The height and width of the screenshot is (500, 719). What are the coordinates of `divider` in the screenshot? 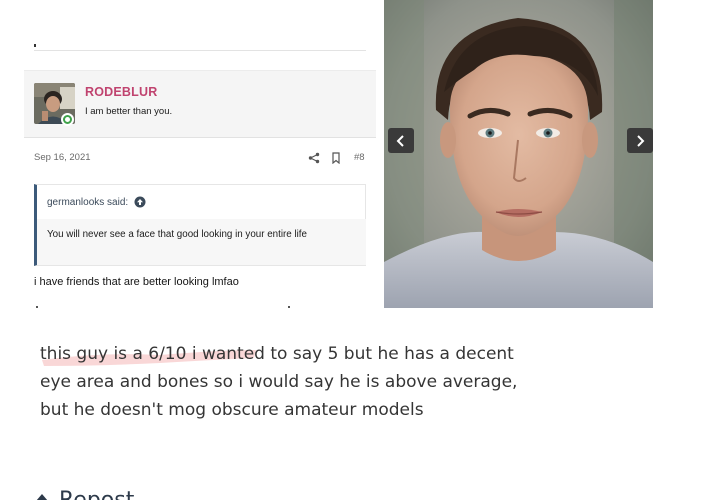 It's located at (200, 50).